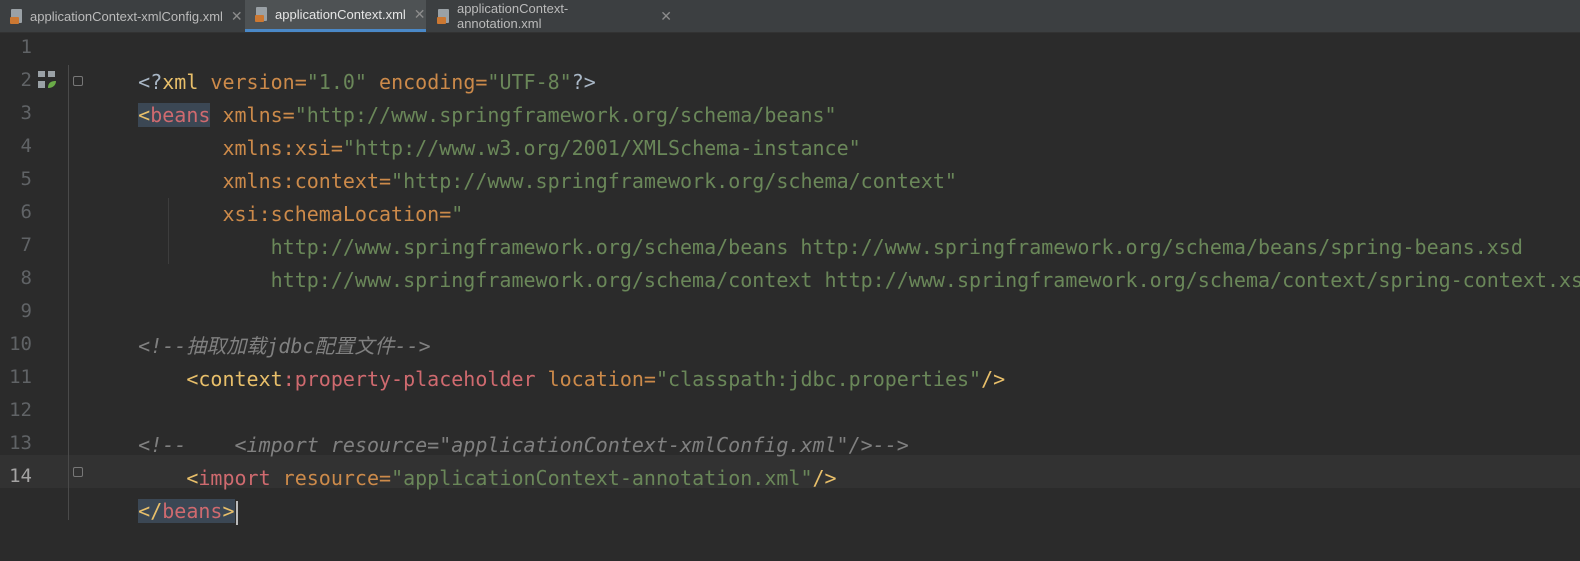 The image size is (1580, 561). I want to click on line-number: 5, so click(26, 179).